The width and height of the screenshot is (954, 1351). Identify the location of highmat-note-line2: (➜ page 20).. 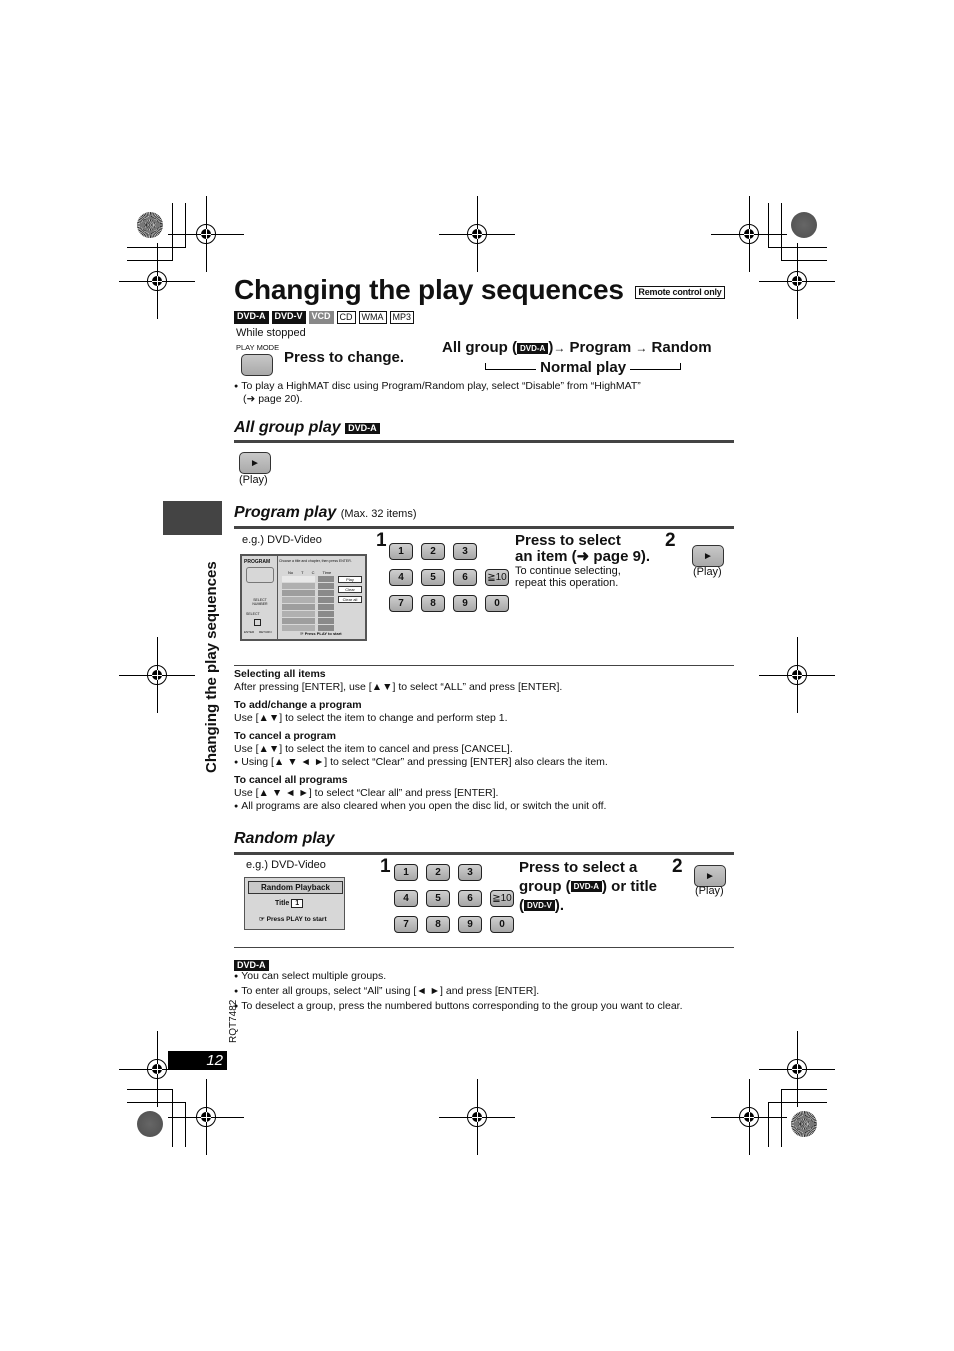
(273, 399).